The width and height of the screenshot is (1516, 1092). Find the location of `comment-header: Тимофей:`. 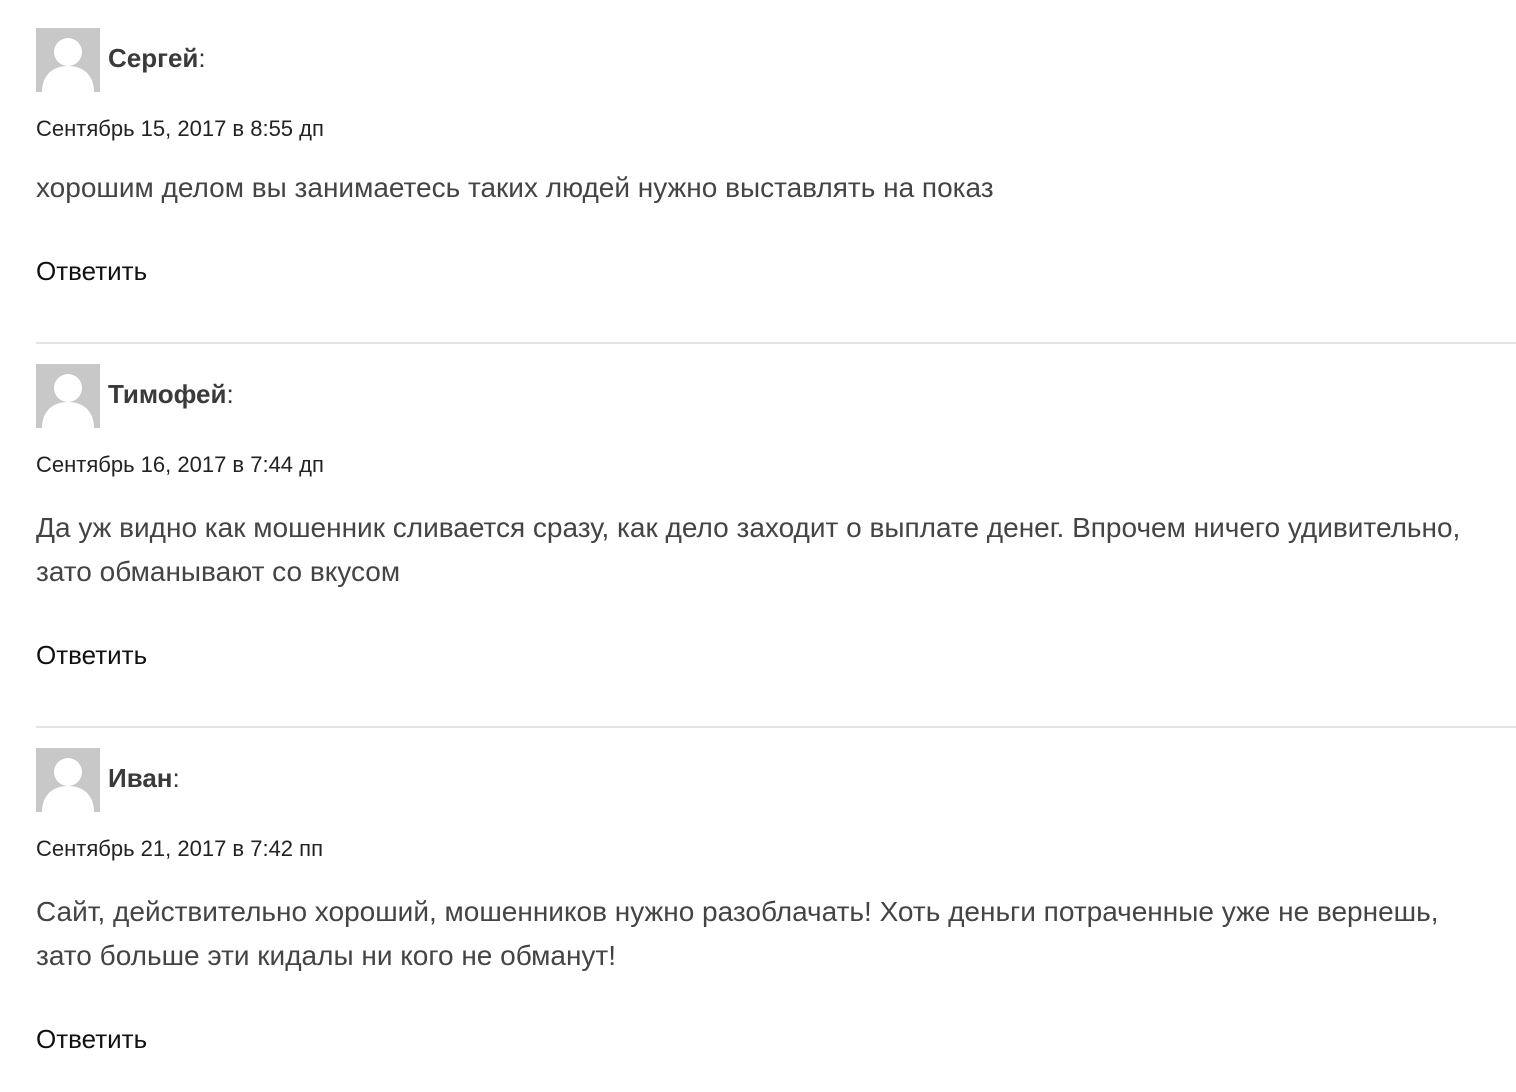

comment-header: Тимофей: is located at coordinates (776, 396).